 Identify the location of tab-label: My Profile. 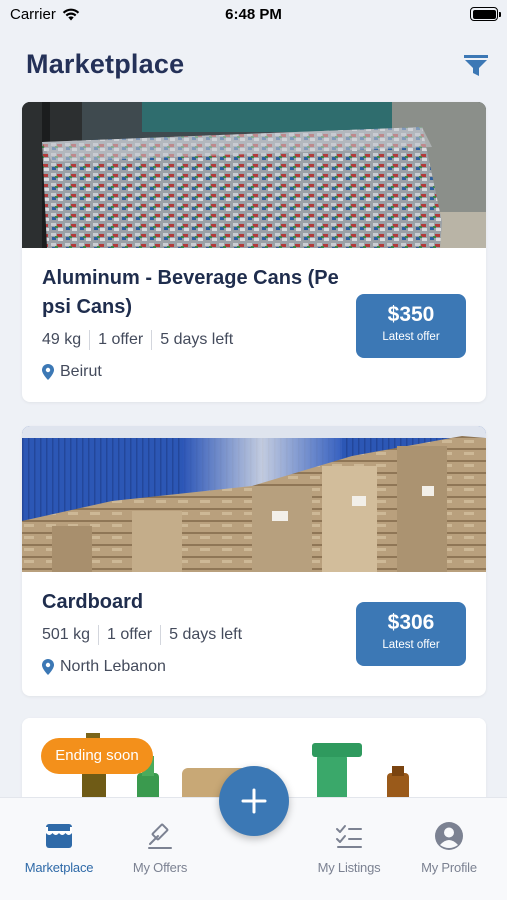
(449, 867).